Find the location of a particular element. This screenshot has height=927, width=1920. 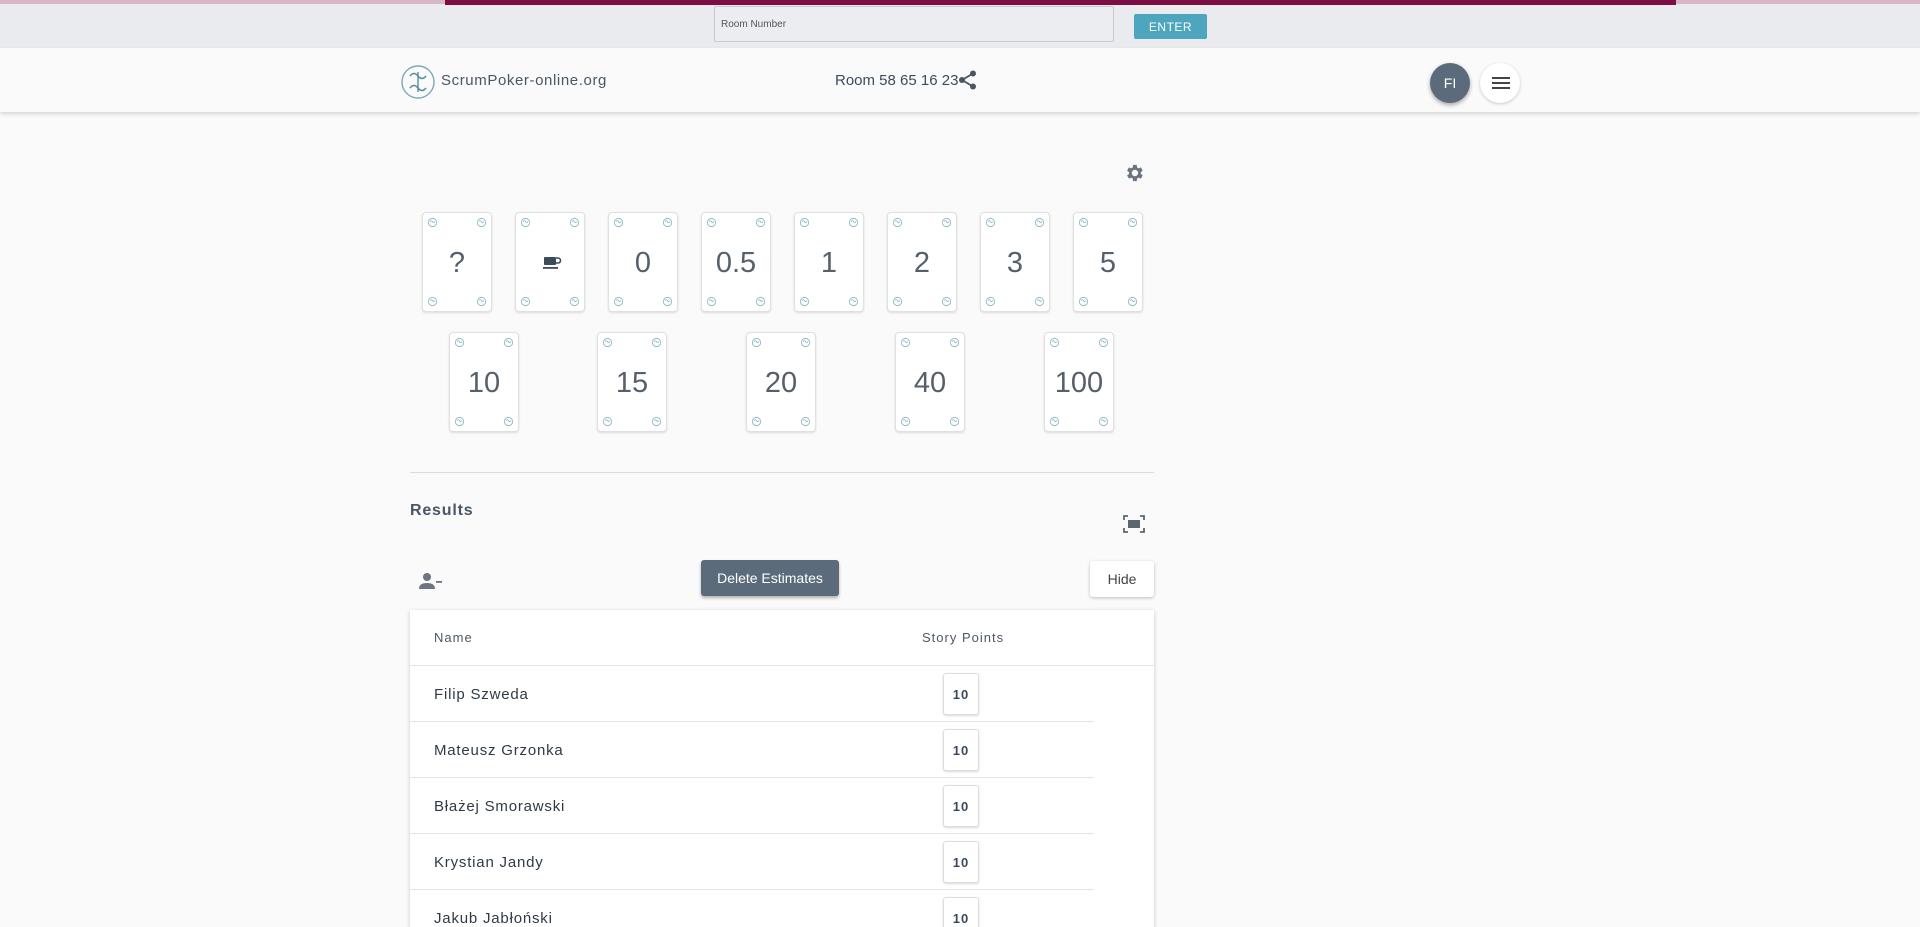

estimate-card: 0.5 is located at coordinates (736, 262).